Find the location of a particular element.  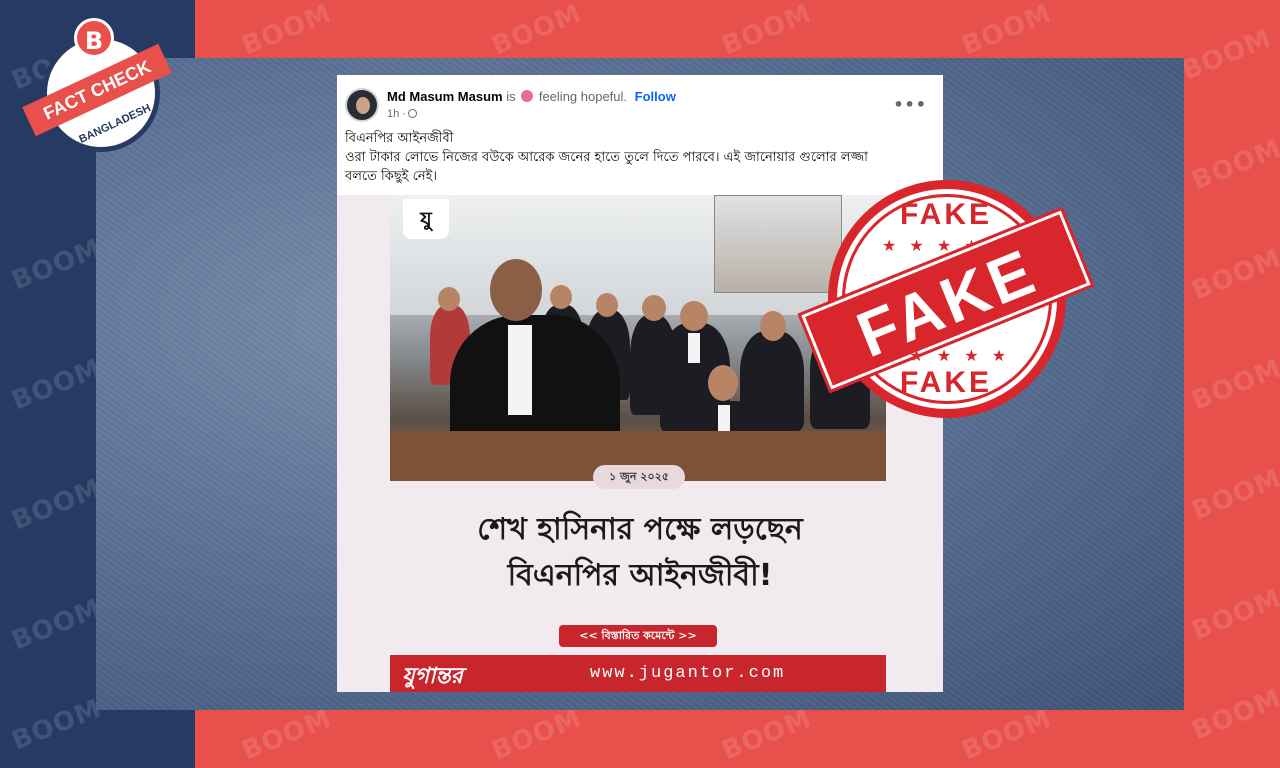

more-options-icon: ••• is located at coordinates (910, 104).